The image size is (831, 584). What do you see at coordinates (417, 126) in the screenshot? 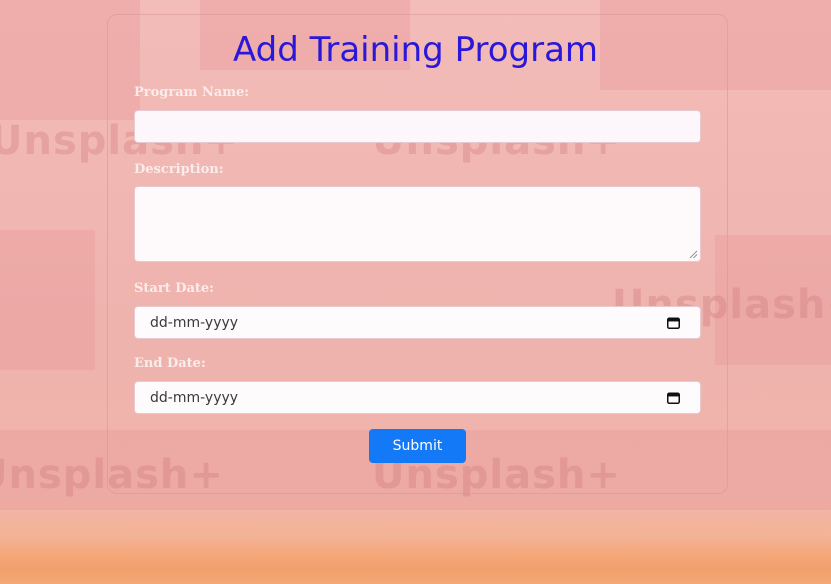
I see `program-name-input` at bounding box center [417, 126].